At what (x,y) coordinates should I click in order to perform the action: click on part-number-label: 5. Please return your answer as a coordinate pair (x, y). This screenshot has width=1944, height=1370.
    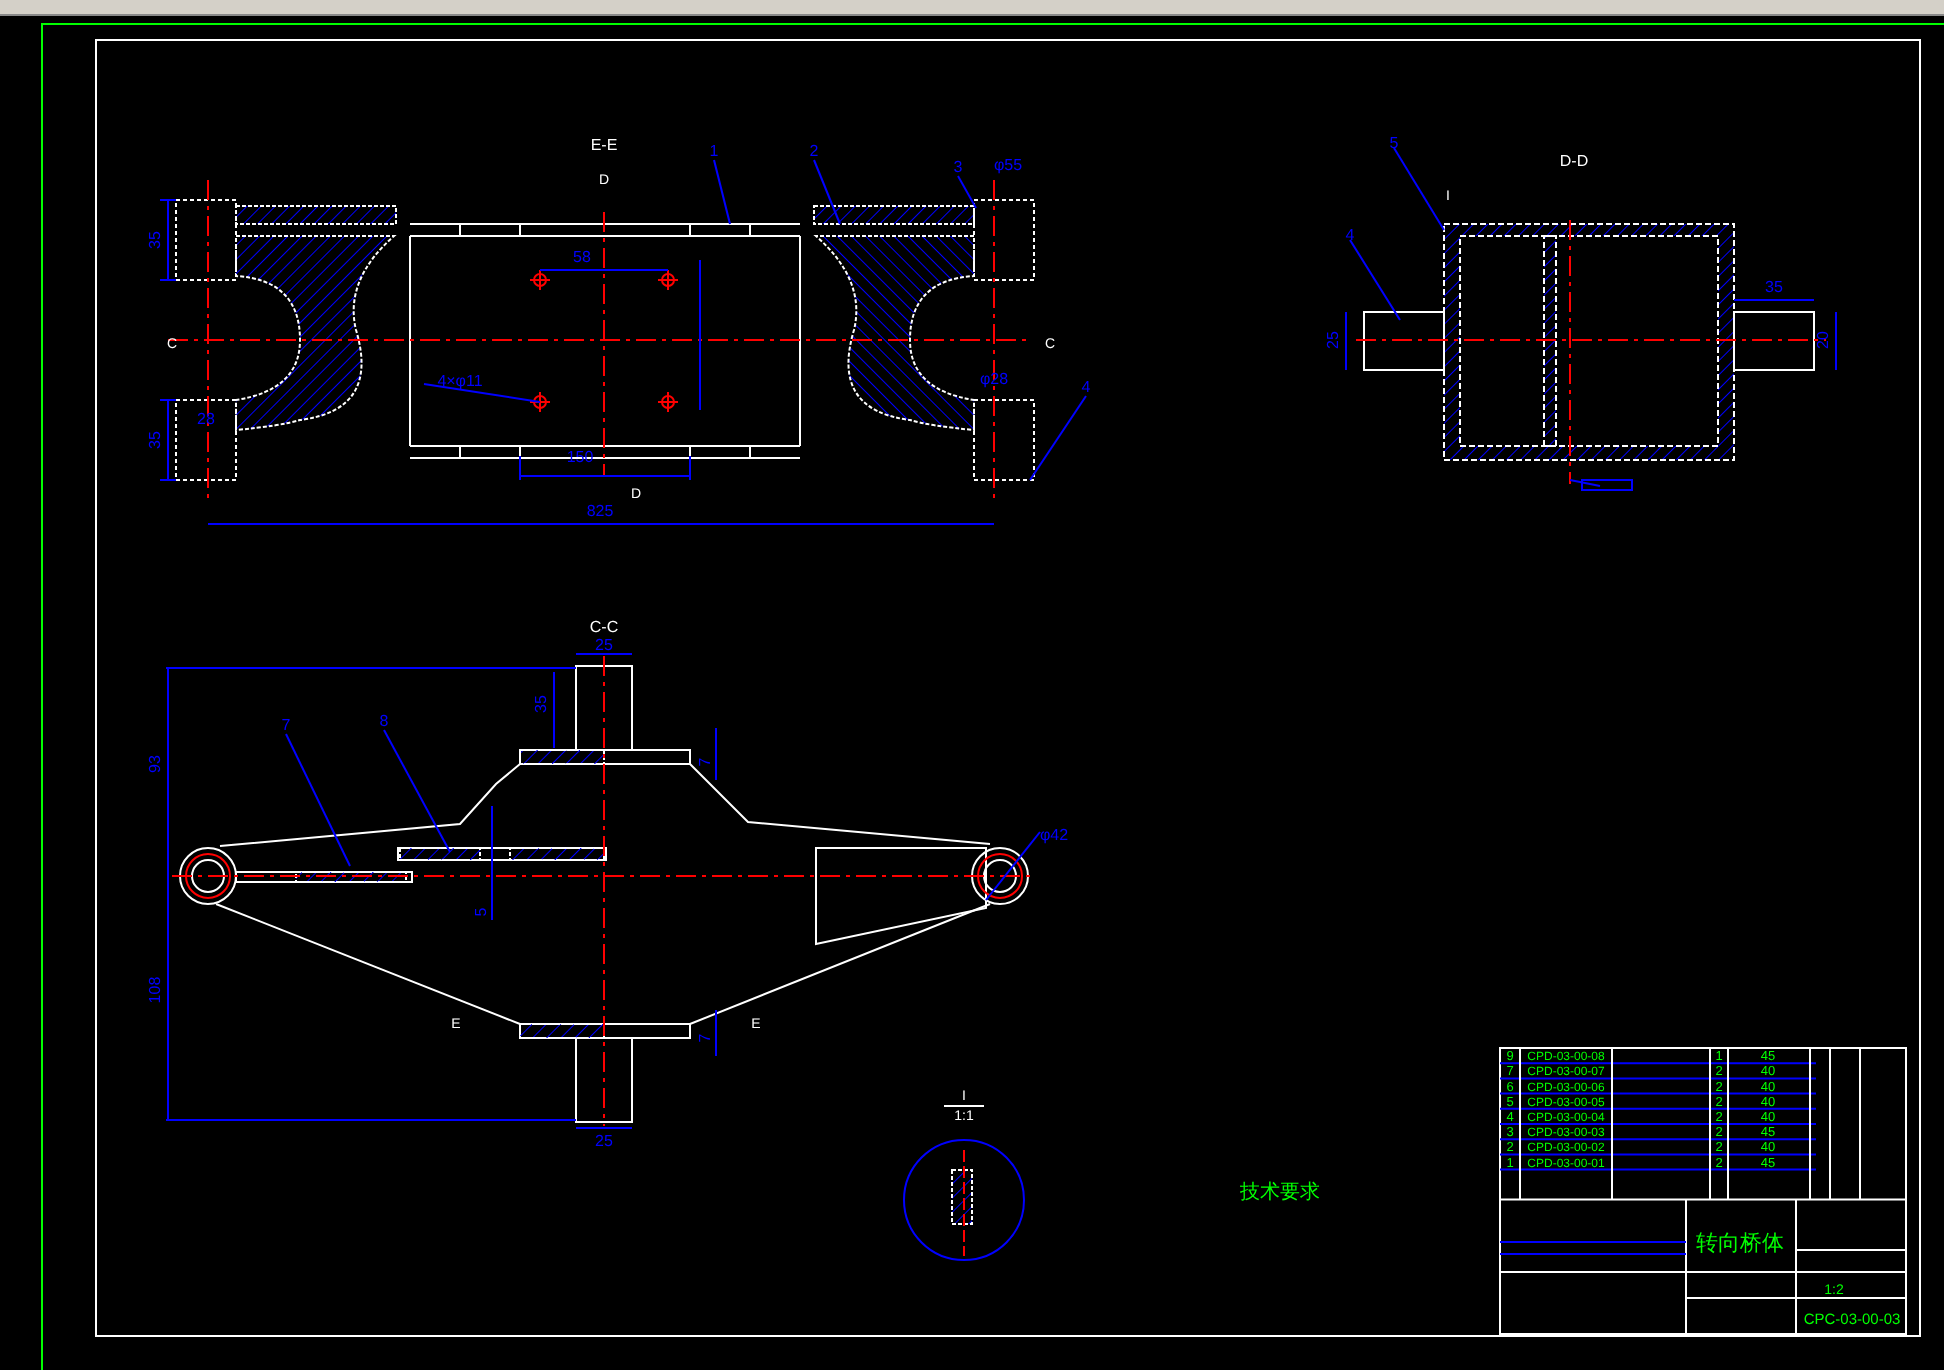
    Looking at the image, I should click on (1394, 143).